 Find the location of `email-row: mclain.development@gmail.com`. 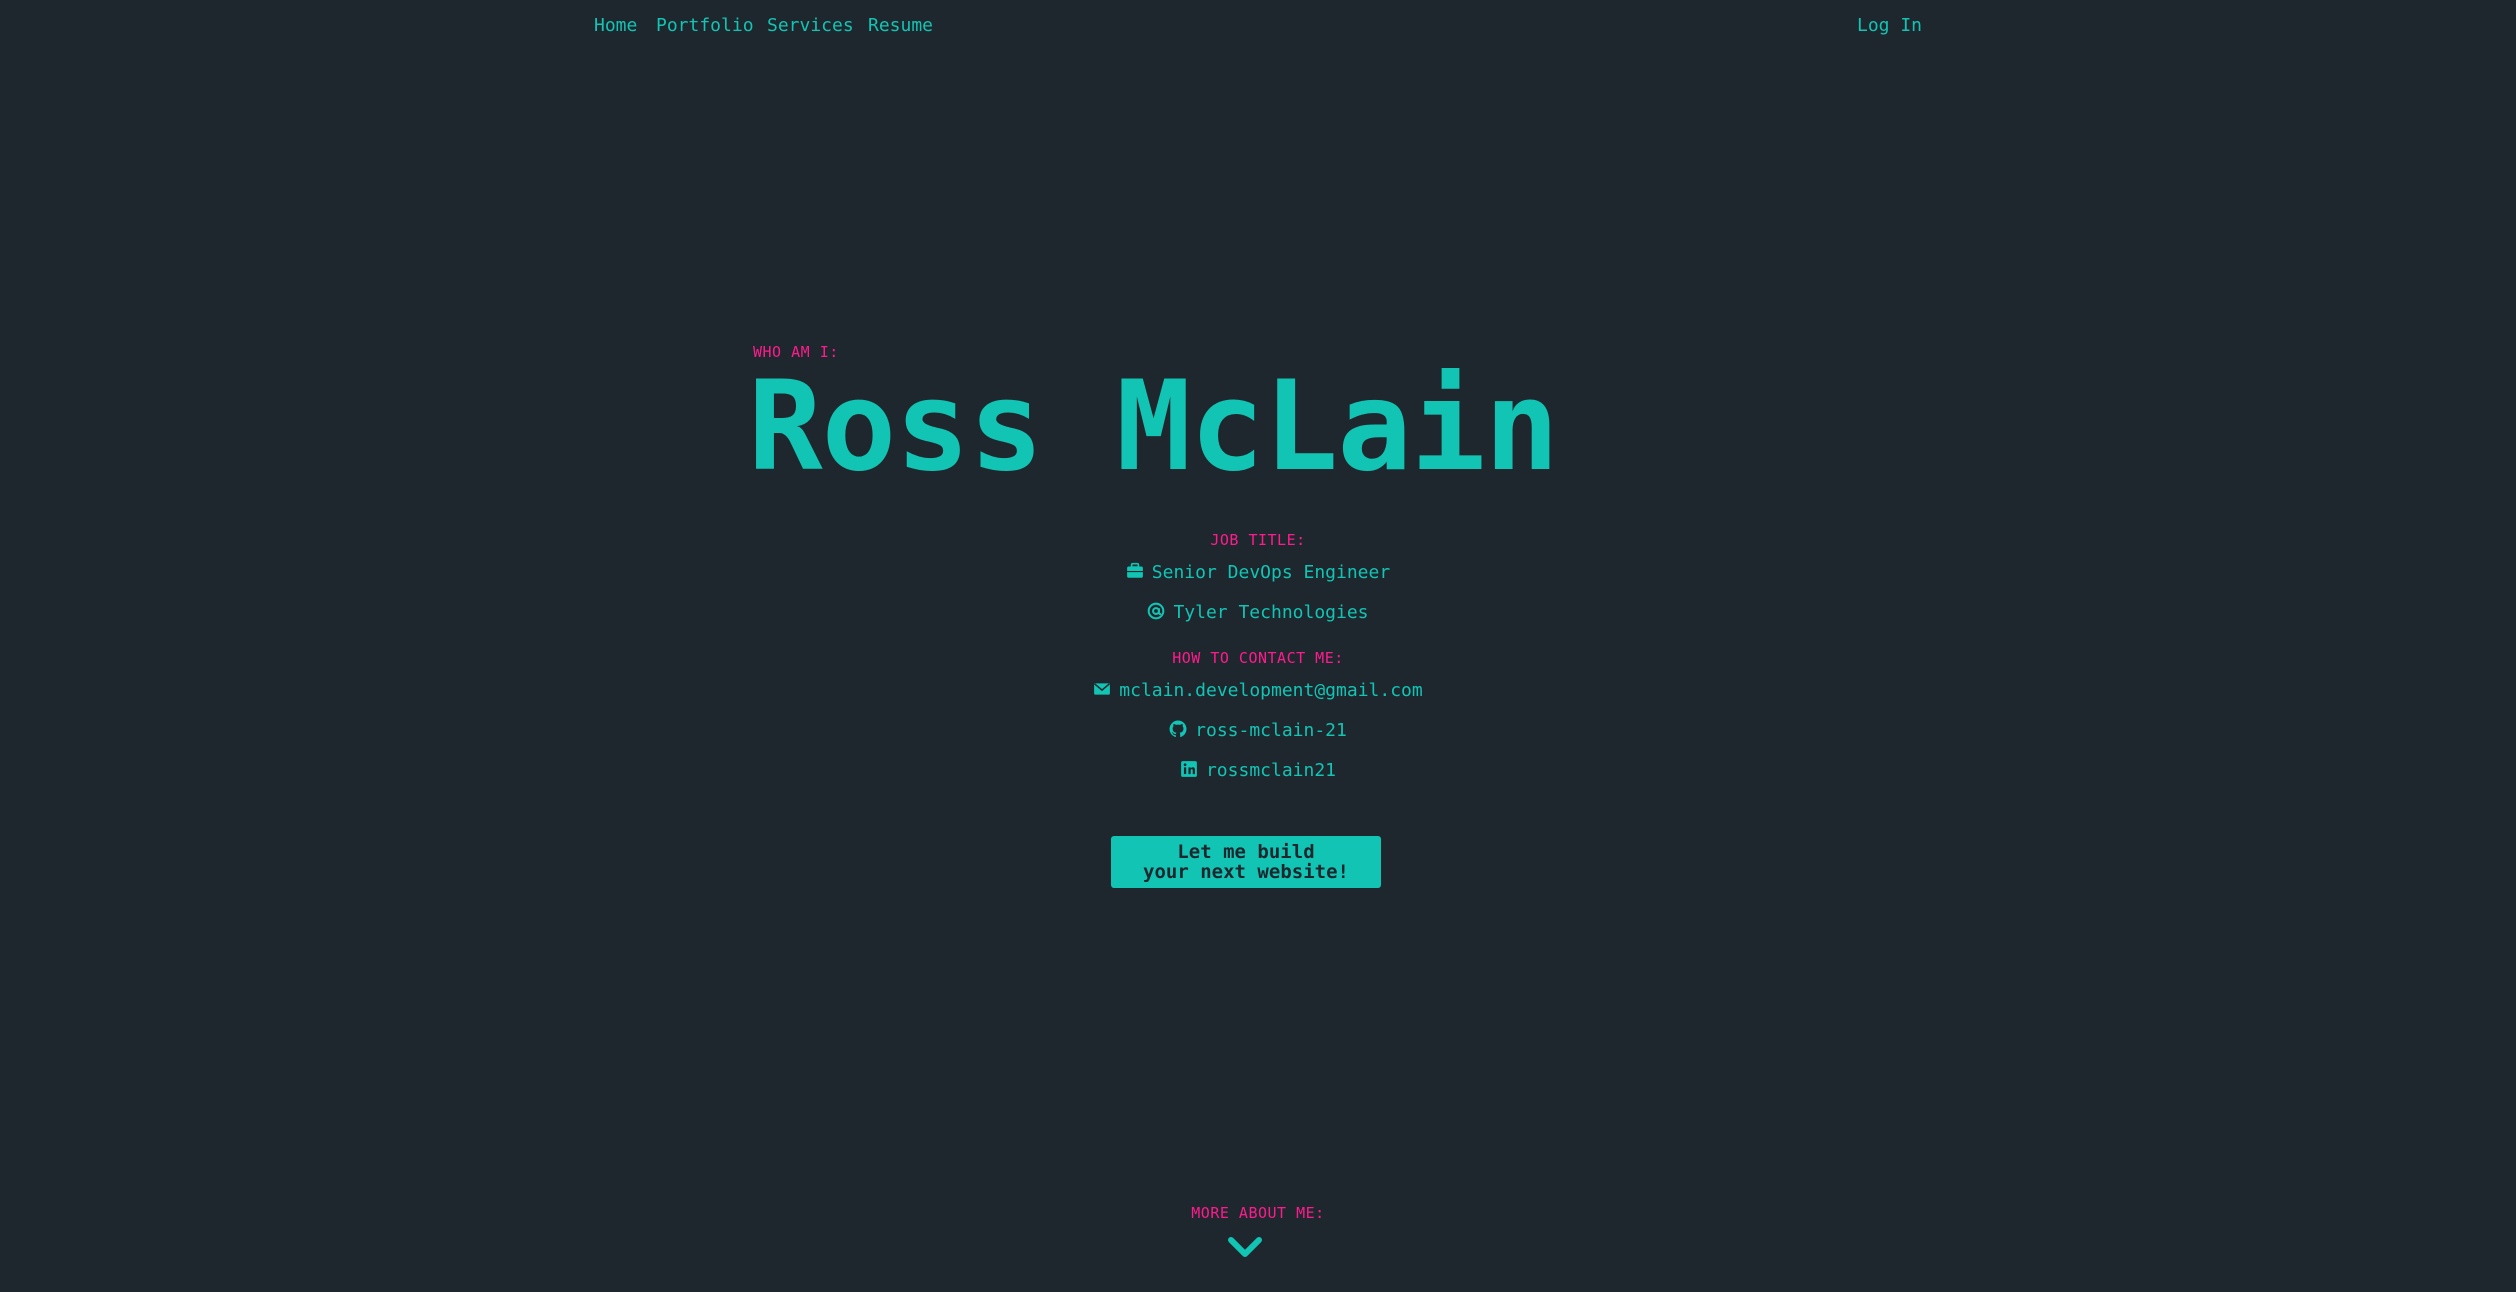

email-row: mclain.development@gmail.com is located at coordinates (1258, 691).